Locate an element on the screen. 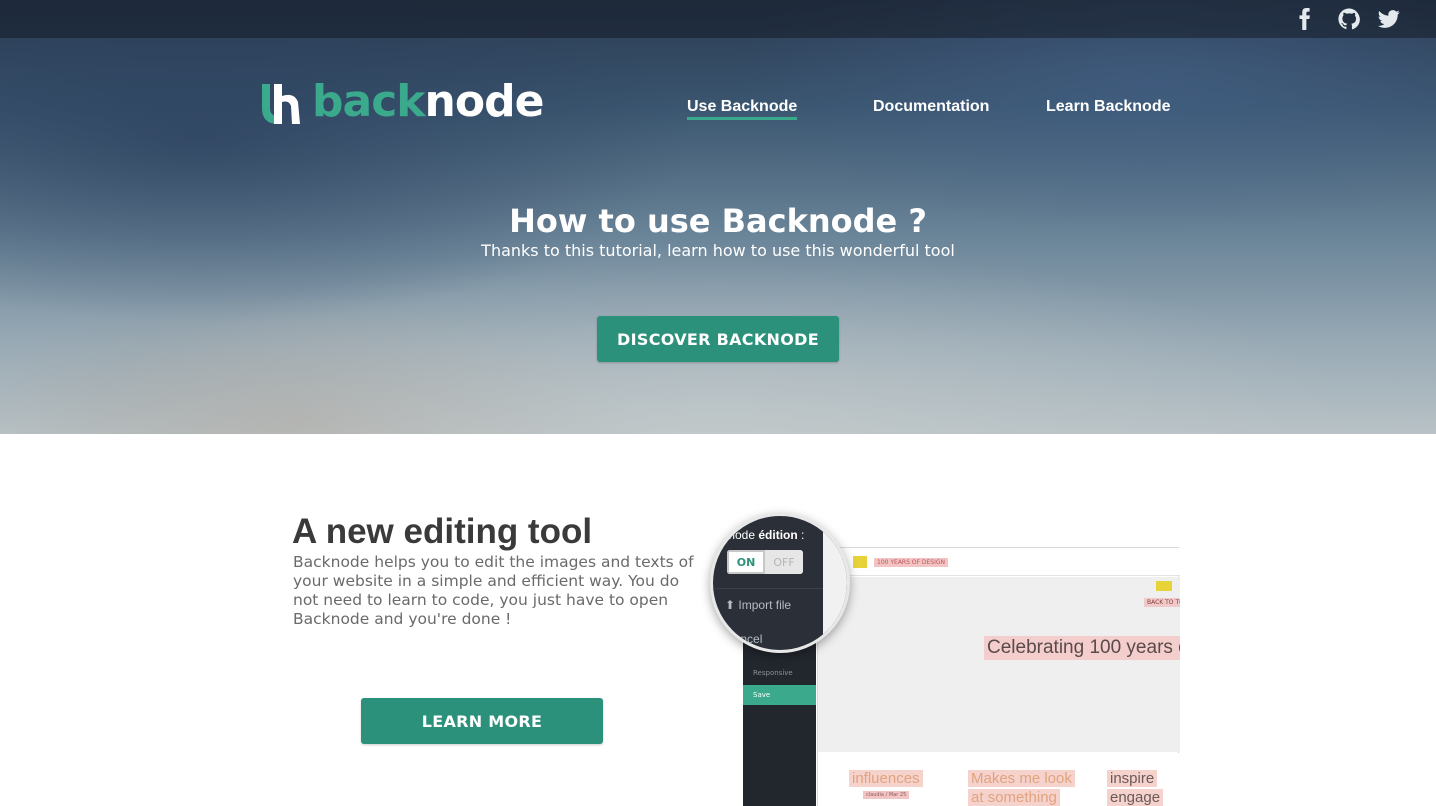 This screenshot has width=1436, height=806. nav-documentation: Documentation is located at coordinates (931, 107).